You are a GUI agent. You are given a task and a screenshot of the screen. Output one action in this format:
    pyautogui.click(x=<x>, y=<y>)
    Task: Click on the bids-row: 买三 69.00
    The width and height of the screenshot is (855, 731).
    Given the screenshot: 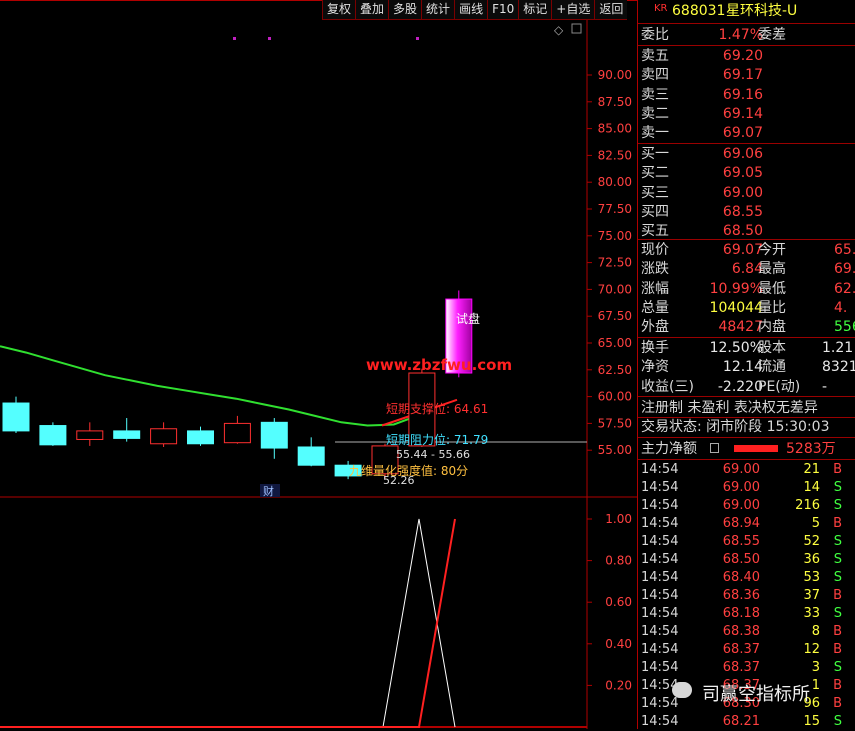 What is the action you would take?
    pyautogui.click(x=746, y=193)
    